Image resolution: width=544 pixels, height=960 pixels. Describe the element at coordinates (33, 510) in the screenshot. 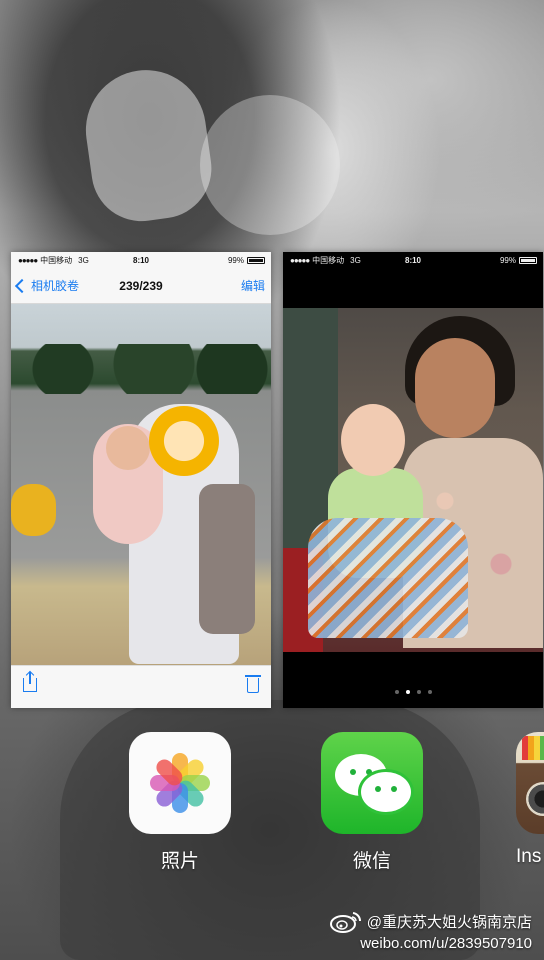

I see `photo-yellow-sleeve` at that location.